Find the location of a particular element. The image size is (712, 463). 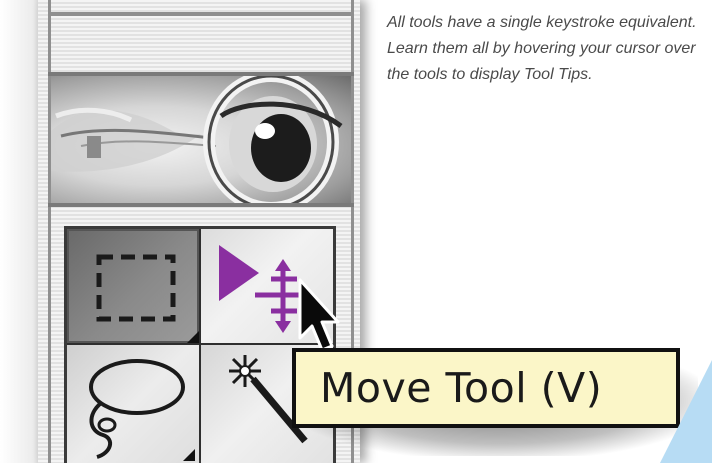

rectangular-marquee-tool-button is located at coordinates (133, 286).